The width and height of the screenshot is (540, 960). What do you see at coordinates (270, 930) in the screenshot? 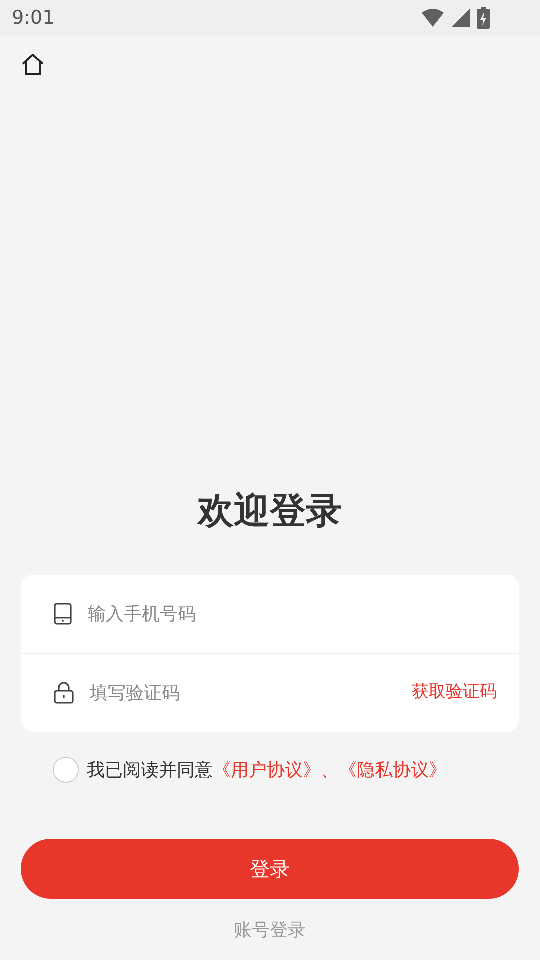
I see `account-login-link: 账号登录` at bounding box center [270, 930].